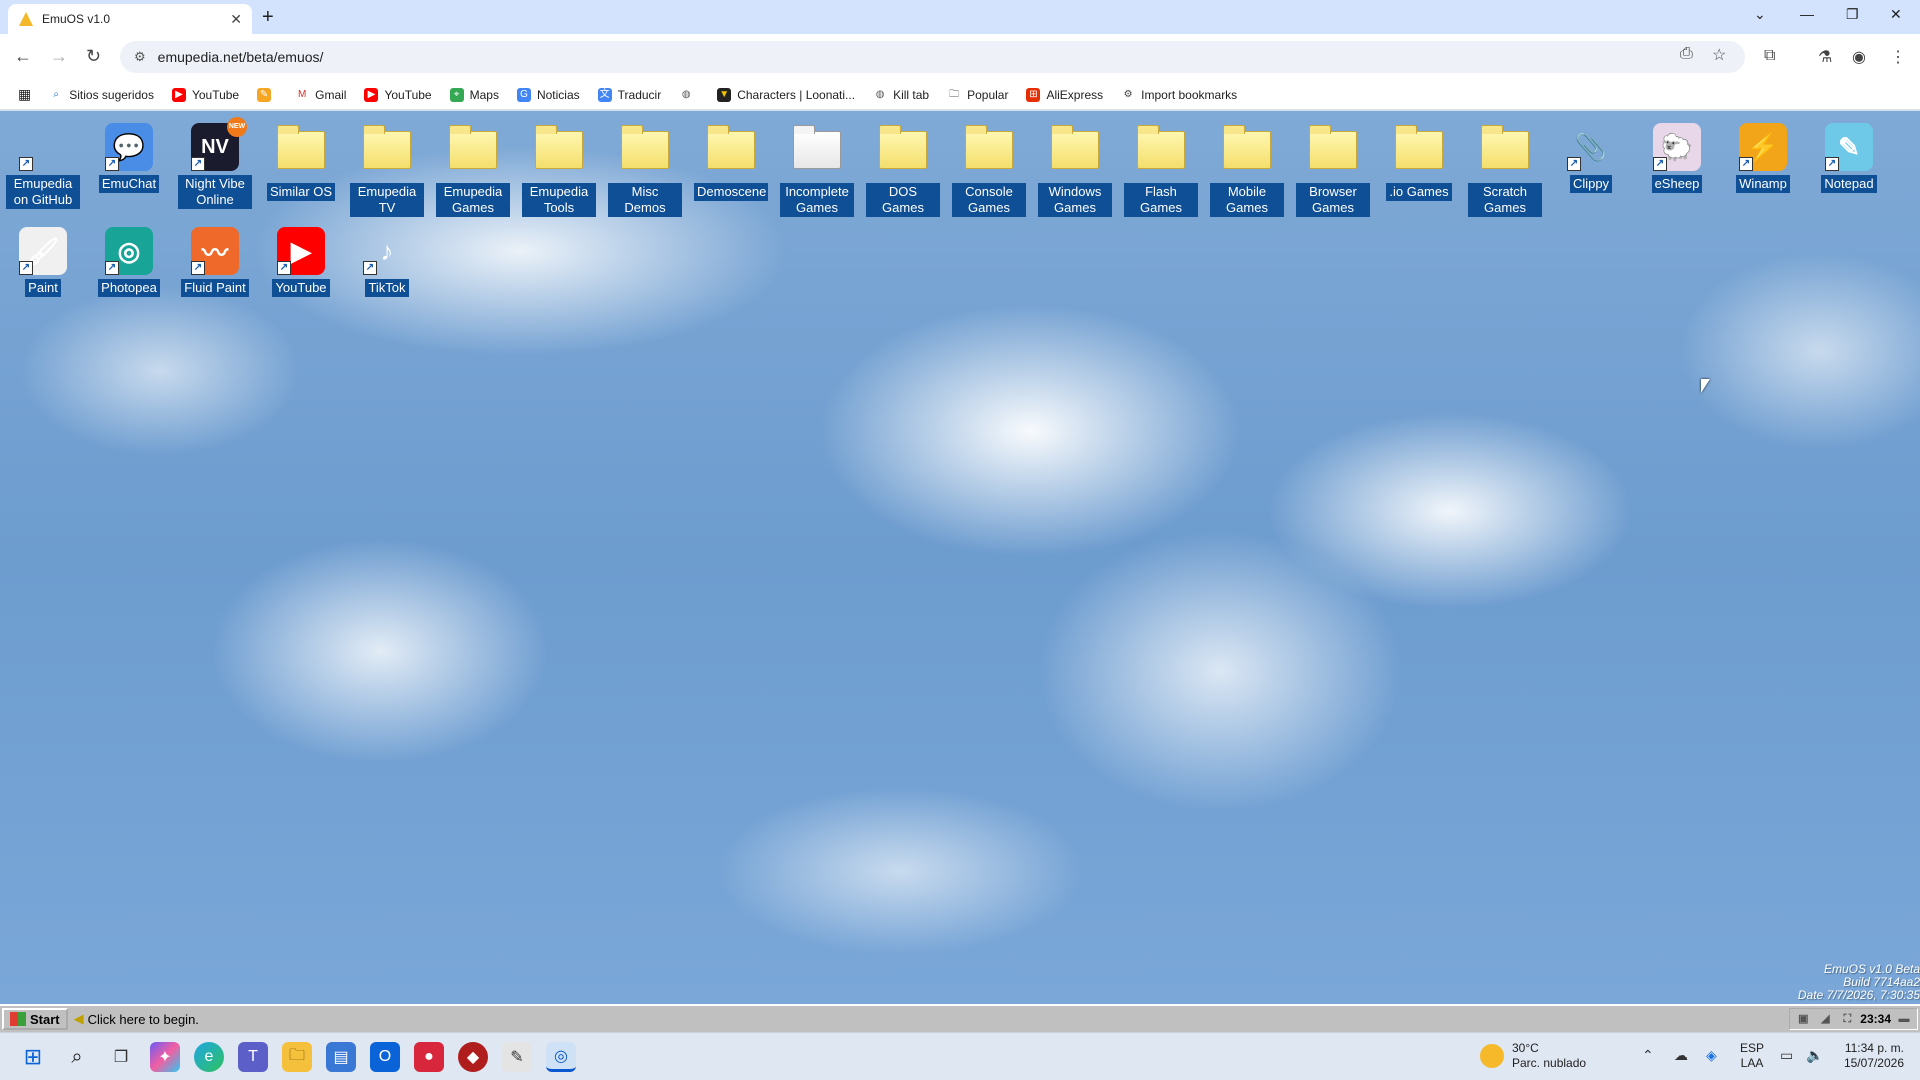 The height and width of the screenshot is (1080, 1920). Describe the element at coordinates (253, 1057) in the screenshot. I see `teams-icon: T` at that location.